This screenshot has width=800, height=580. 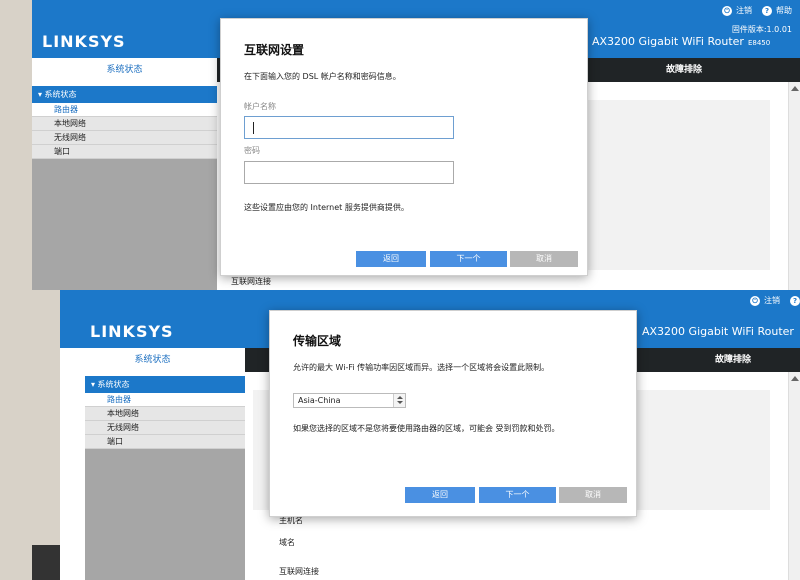 I want to click on password-label: 密码, so click(x=252, y=150).